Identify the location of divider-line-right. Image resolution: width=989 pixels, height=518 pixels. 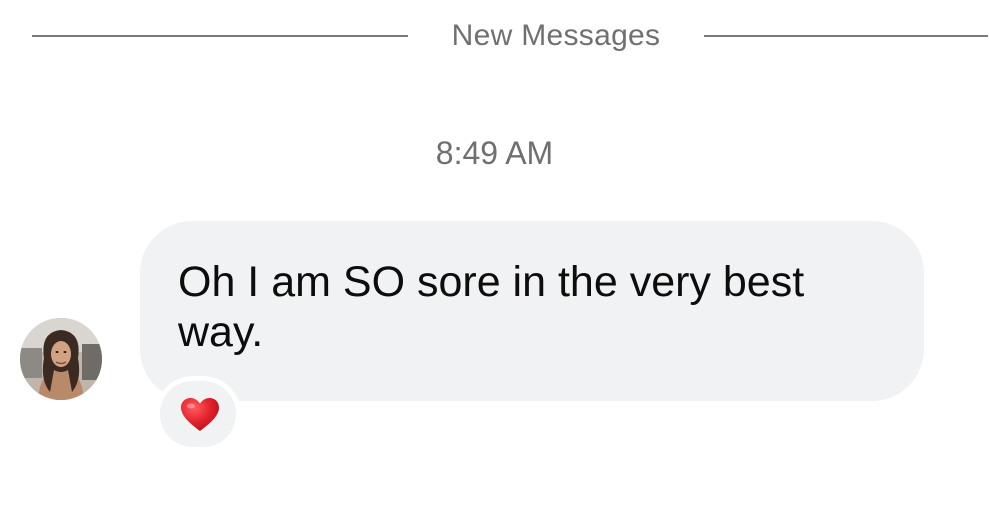
(846, 36).